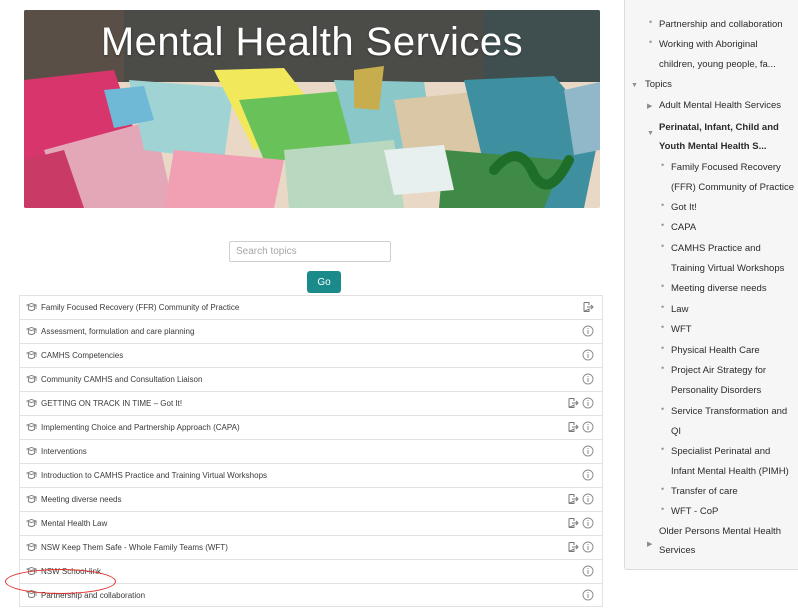 This screenshot has height=616, width=798. I want to click on nav-subitem: Law, so click(679, 310).